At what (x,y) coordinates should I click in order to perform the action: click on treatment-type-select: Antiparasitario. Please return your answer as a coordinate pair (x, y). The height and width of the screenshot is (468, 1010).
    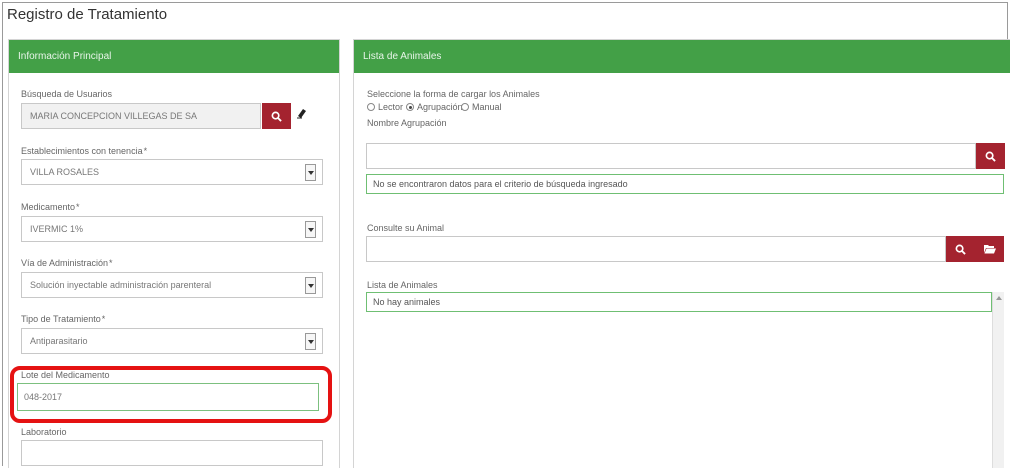
    Looking at the image, I should click on (172, 341).